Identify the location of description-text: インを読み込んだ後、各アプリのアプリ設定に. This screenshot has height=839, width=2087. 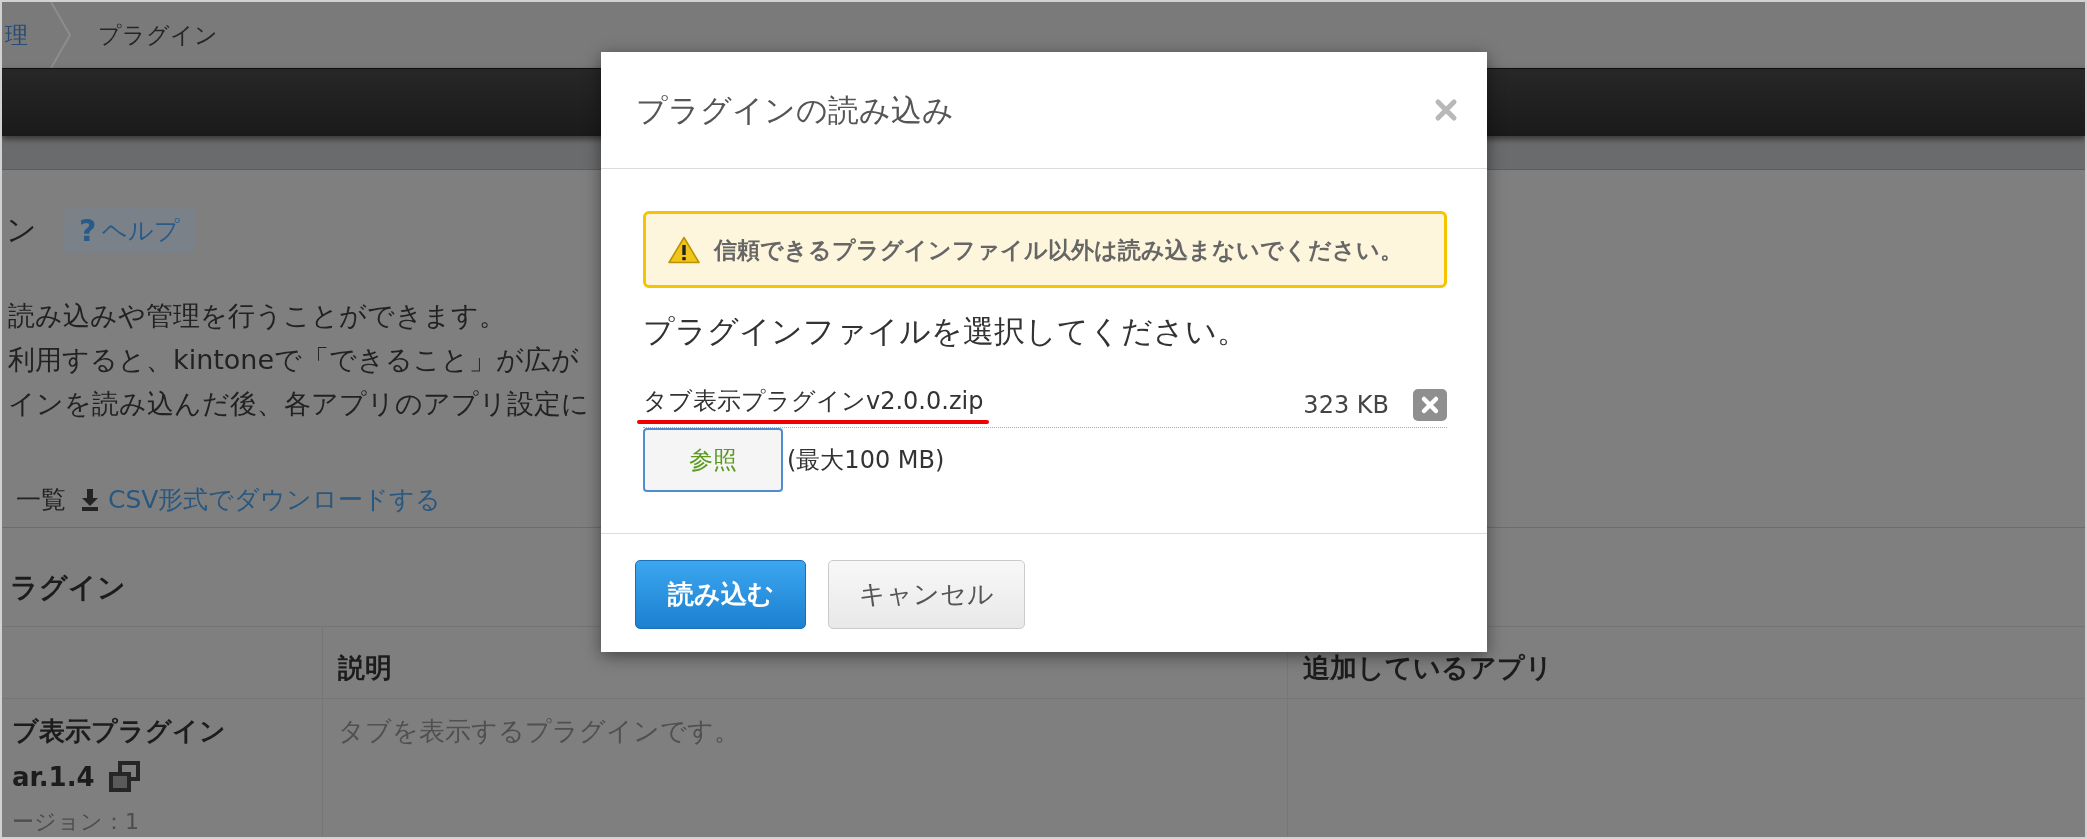
(298, 404).